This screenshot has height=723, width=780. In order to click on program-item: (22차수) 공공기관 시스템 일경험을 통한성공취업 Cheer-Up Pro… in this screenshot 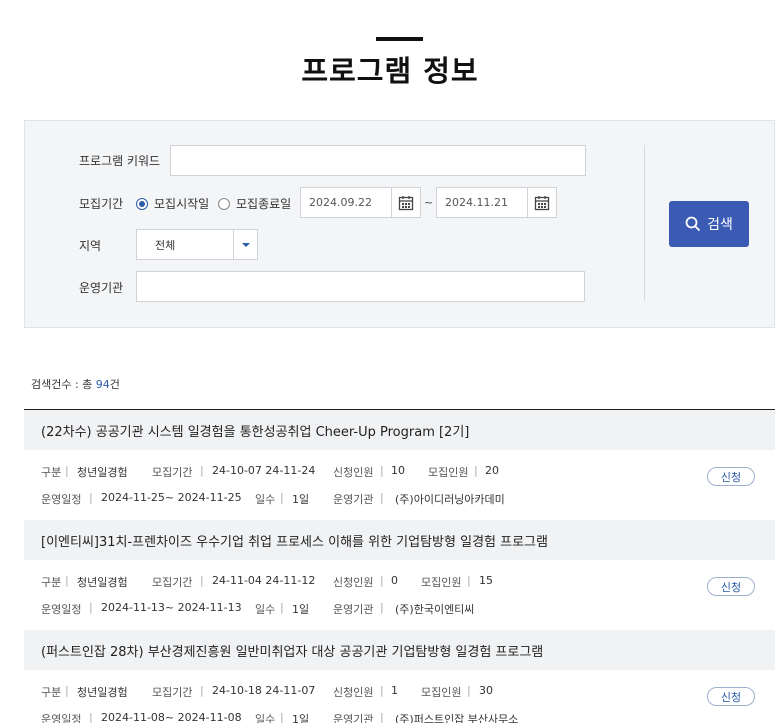, I will do `click(399, 465)`.